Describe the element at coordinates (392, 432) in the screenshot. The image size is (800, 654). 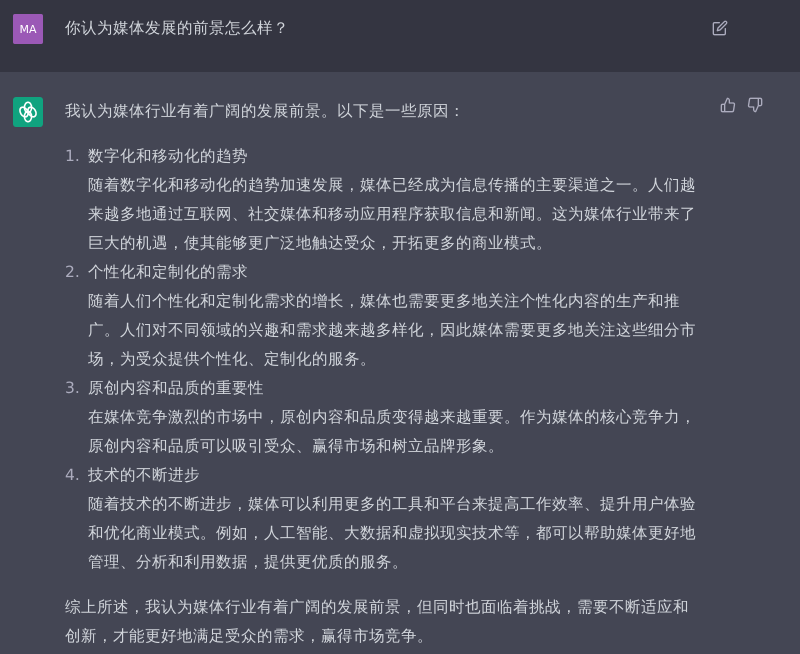
I see `item-paragraph: 在媒体竞争激烈的市场中，原创内容和品质变得越来越重要。作为媒体的核心竞争力，原创内容和品质可以吸引受众、赢得市场和树立品牌形象。` at that location.